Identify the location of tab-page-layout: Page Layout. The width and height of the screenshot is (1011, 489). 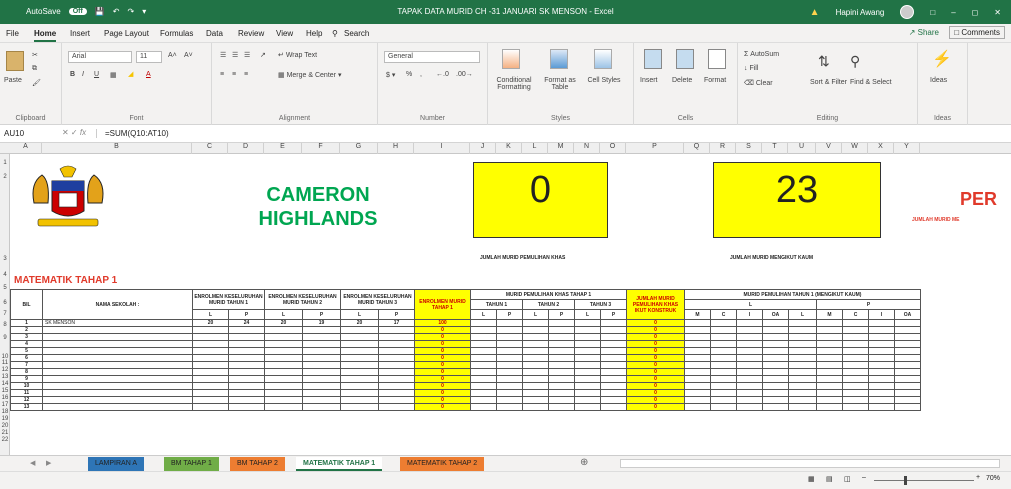
(126, 33).